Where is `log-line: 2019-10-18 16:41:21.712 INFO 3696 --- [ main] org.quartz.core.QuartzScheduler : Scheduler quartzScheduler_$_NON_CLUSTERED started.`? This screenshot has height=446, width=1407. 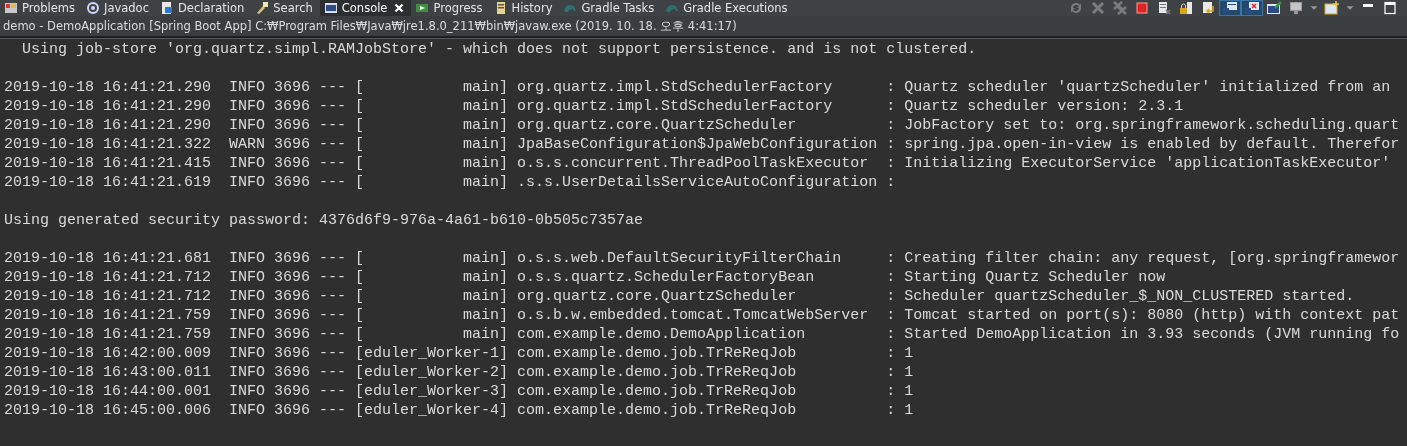 log-line: 2019-10-18 16:41:21.712 INFO 3696 --- [ main] org.quartz.core.QuartzScheduler : Scheduler quartzScheduler_$_NON_CLUSTERED started. is located at coordinates (679, 296).